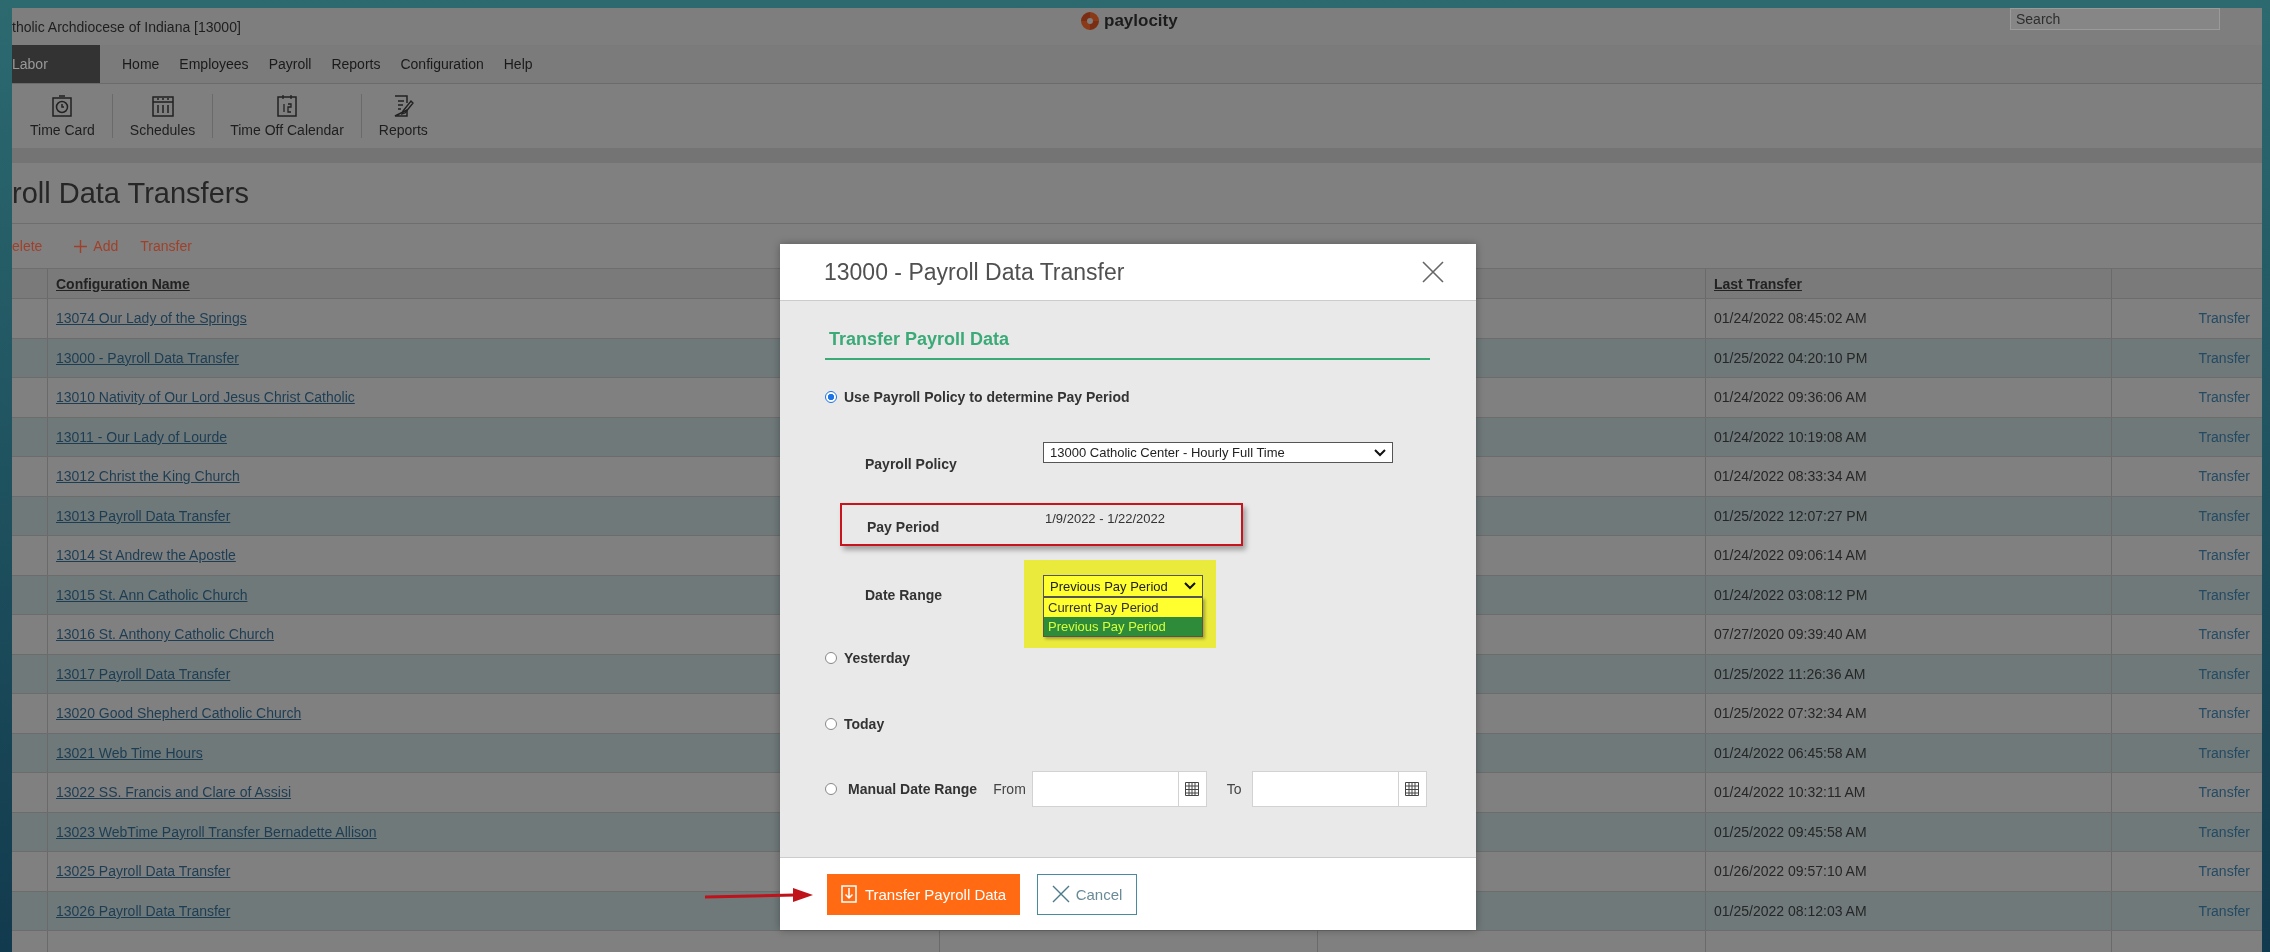 The width and height of the screenshot is (2270, 952). I want to click on page-title: roll Data Transfers, so click(130, 193).